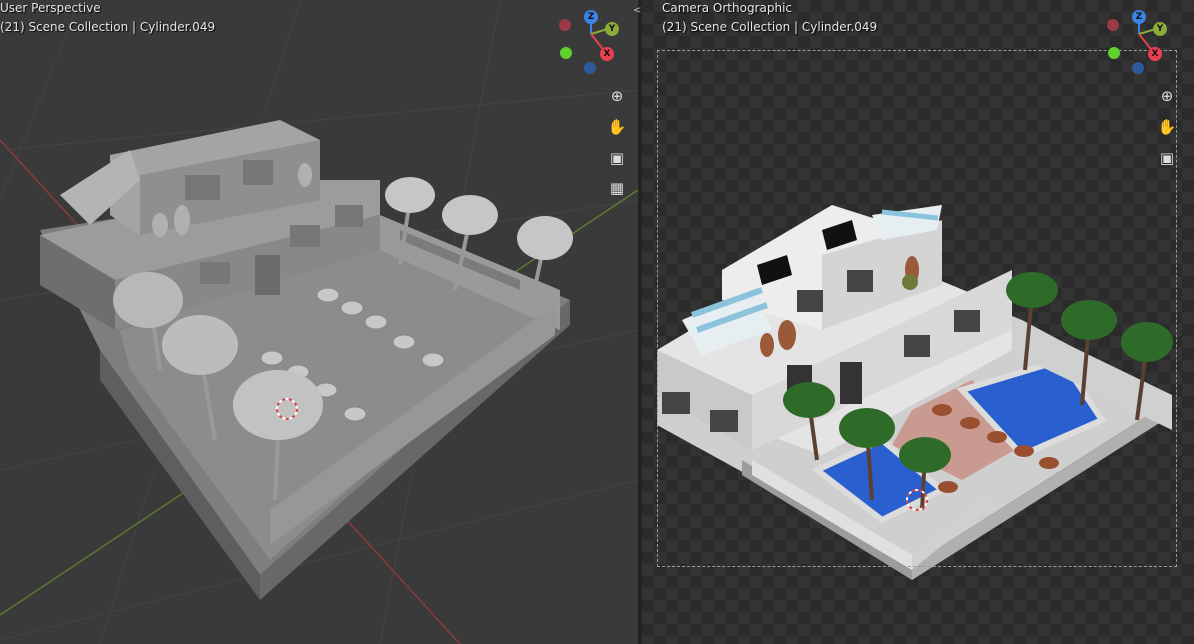  I want to click on viewport-title: Camera Orthographic, so click(727, 8).